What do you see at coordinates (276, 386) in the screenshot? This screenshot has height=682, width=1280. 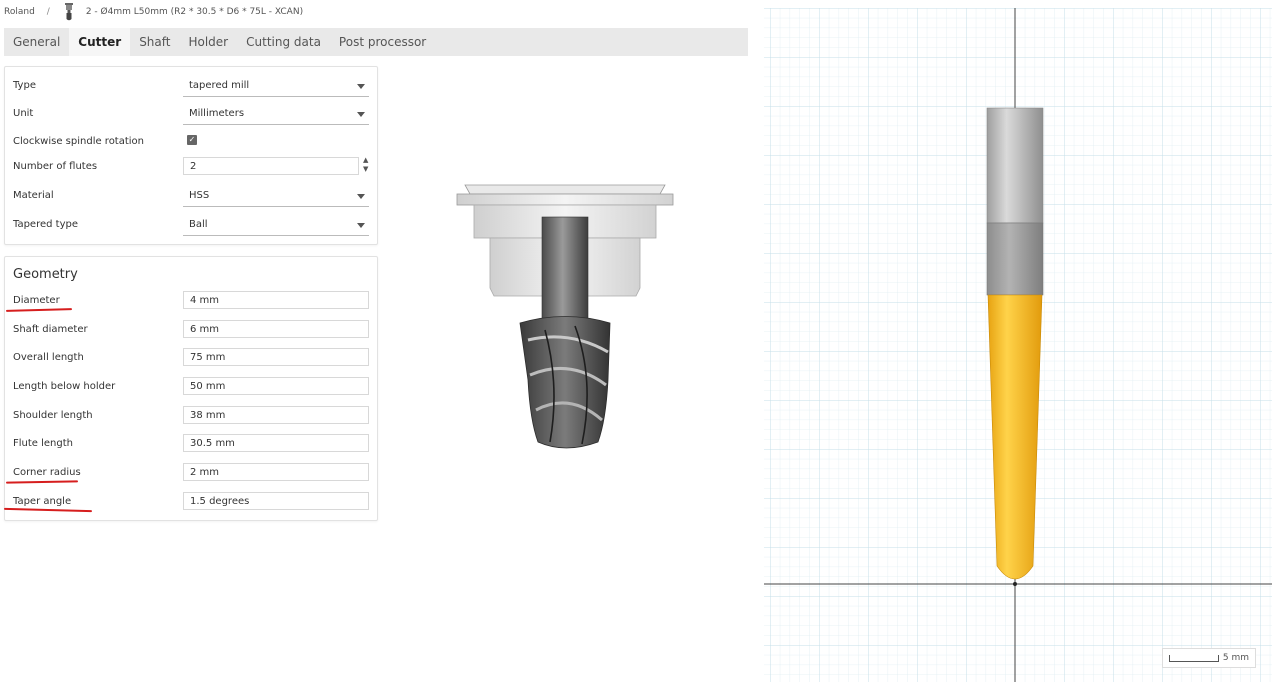 I see `length-below-holder-input: 50 mm` at bounding box center [276, 386].